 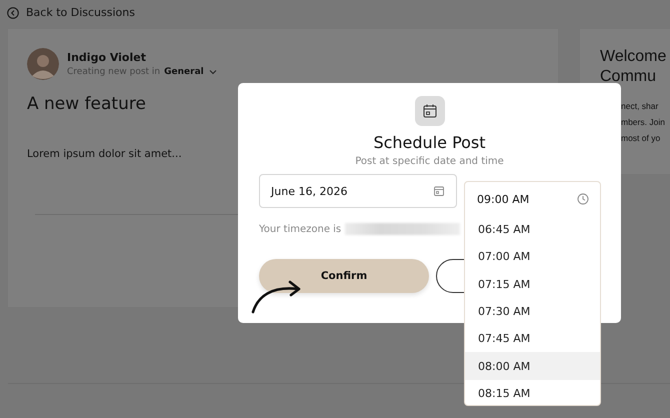 What do you see at coordinates (190, 72) in the screenshot?
I see `community-dropdown: General` at bounding box center [190, 72].